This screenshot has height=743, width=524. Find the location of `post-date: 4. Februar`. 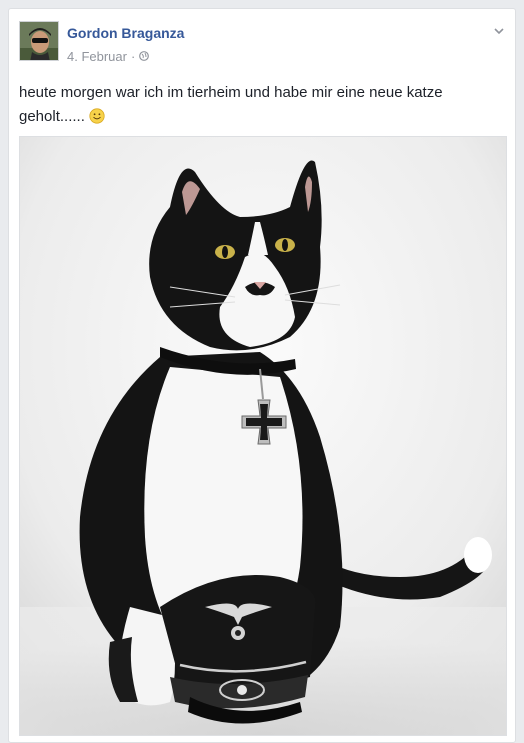

post-date: 4. Februar is located at coordinates (97, 56).